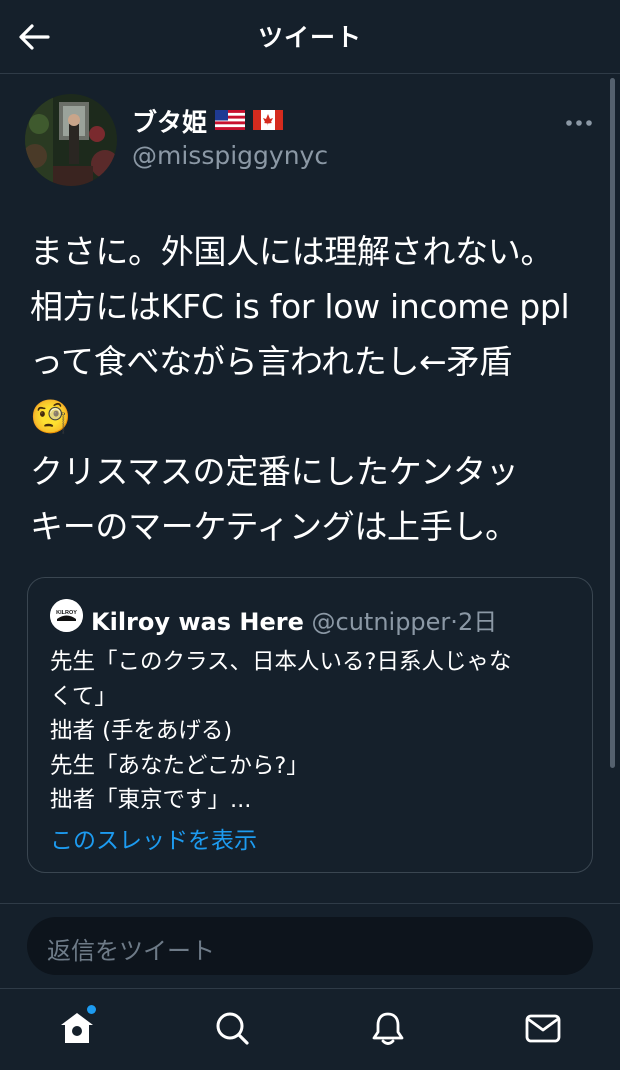 Image resolution: width=620 pixels, height=1070 pixels. What do you see at coordinates (310, 903) in the screenshot?
I see `divider` at bounding box center [310, 903].